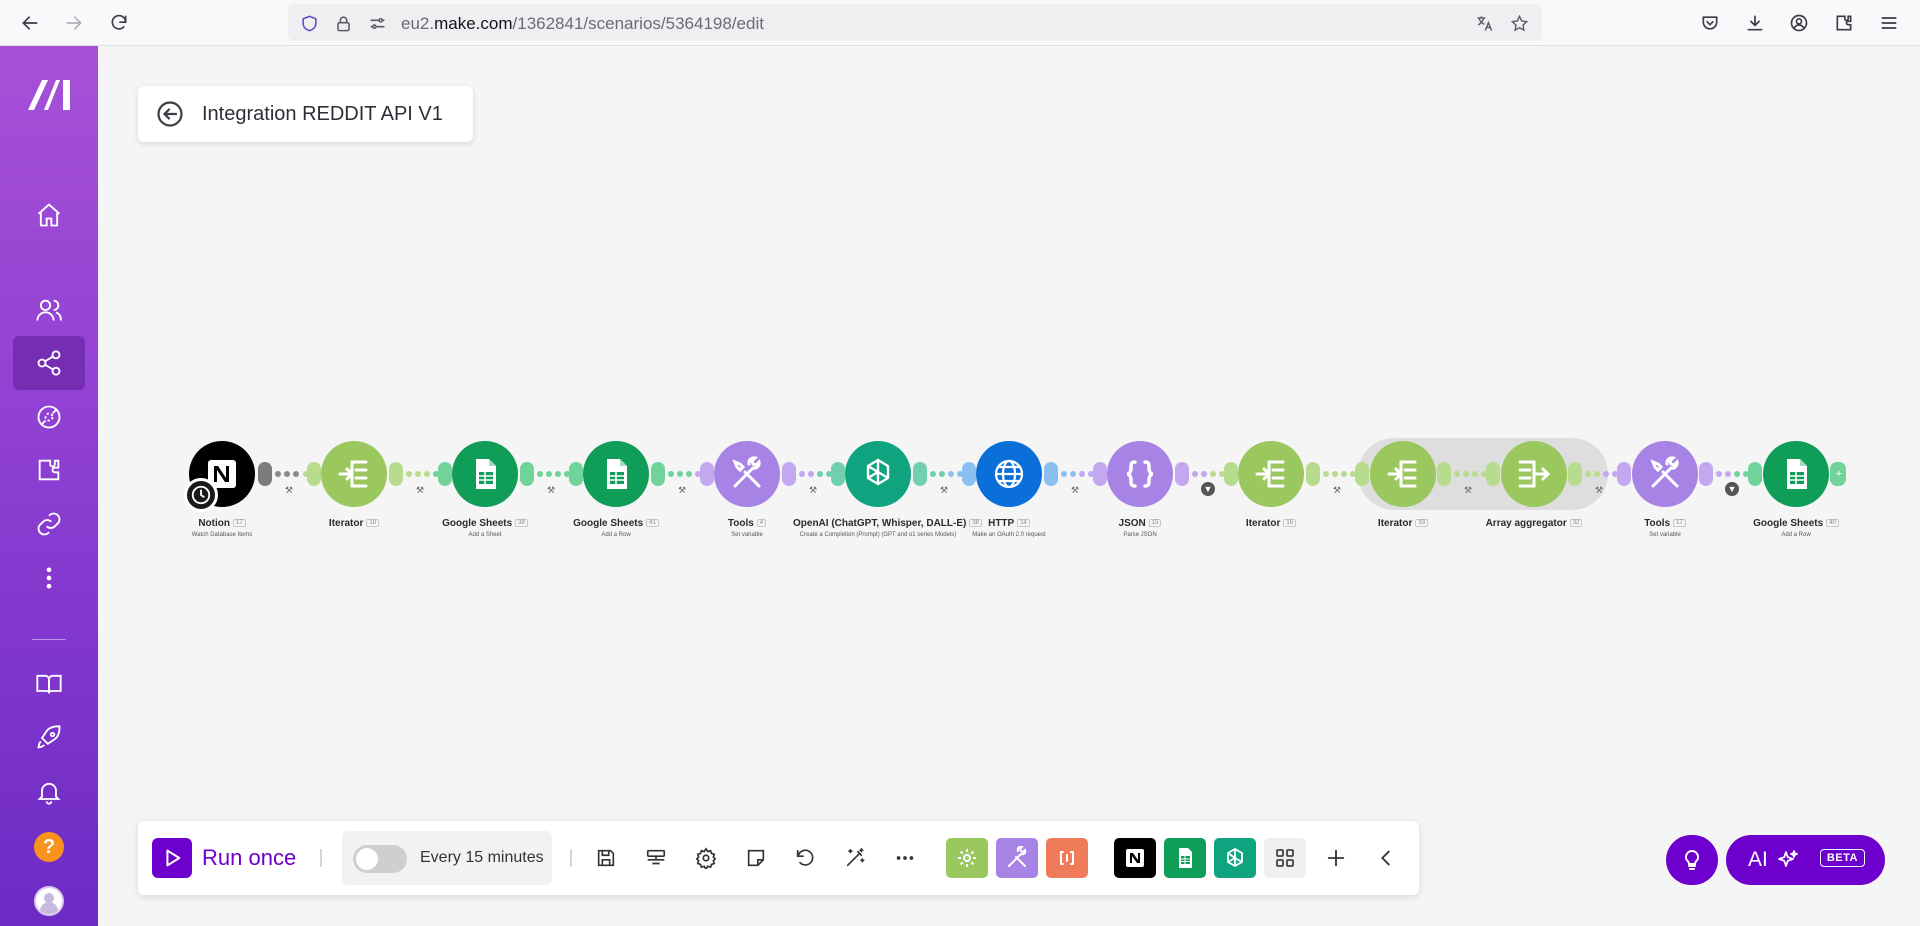 This screenshot has width=1920, height=926. What do you see at coordinates (1755, 23) in the screenshot?
I see `downloads-icon` at bounding box center [1755, 23].